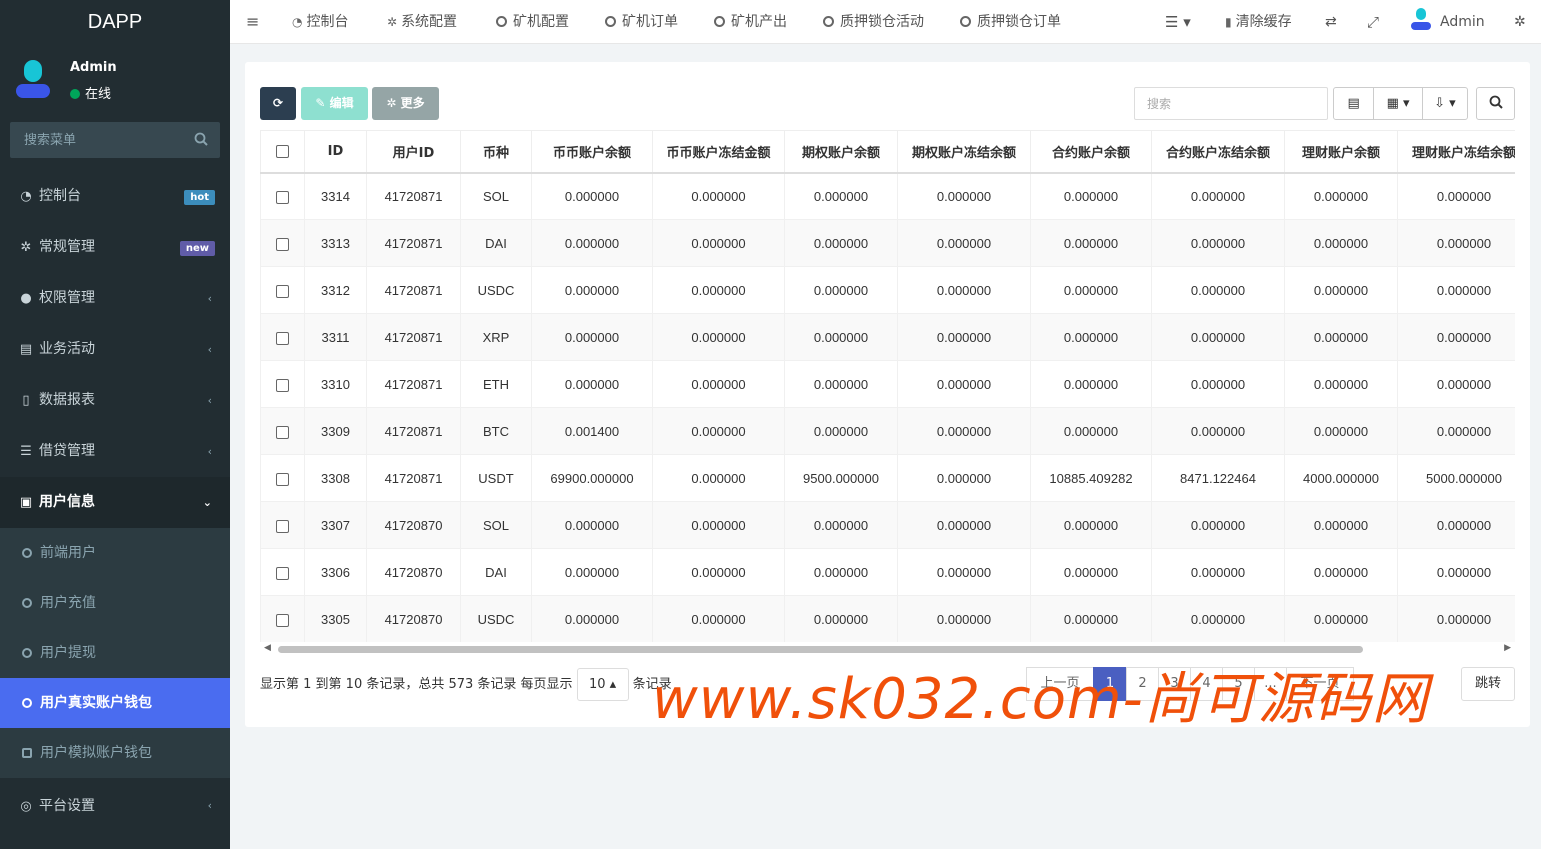 This screenshot has width=1541, height=849. What do you see at coordinates (115, 451) in the screenshot?
I see `sidebar-item-loans: ☰ 借贷管理 ‹` at bounding box center [115, 451].